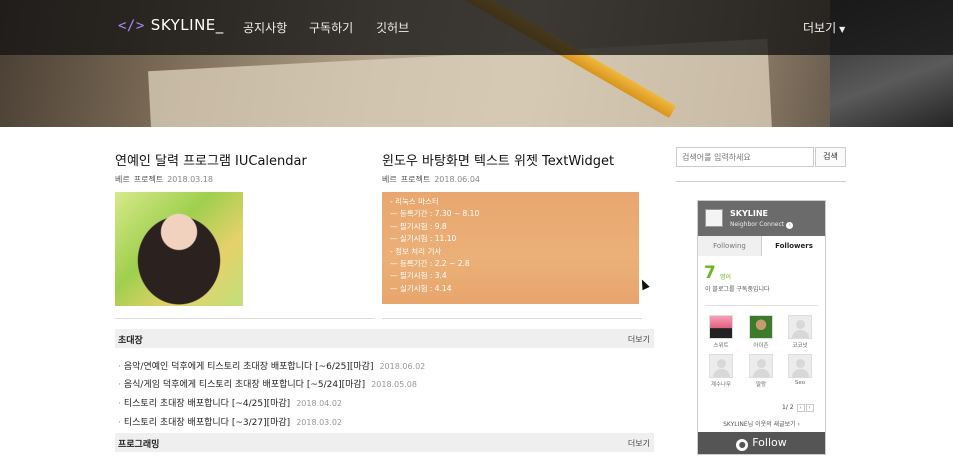 This screenshot has width=953, height=461. I want to click on thumb-text-line: - 정보 처리 기사, so click(416, 251).